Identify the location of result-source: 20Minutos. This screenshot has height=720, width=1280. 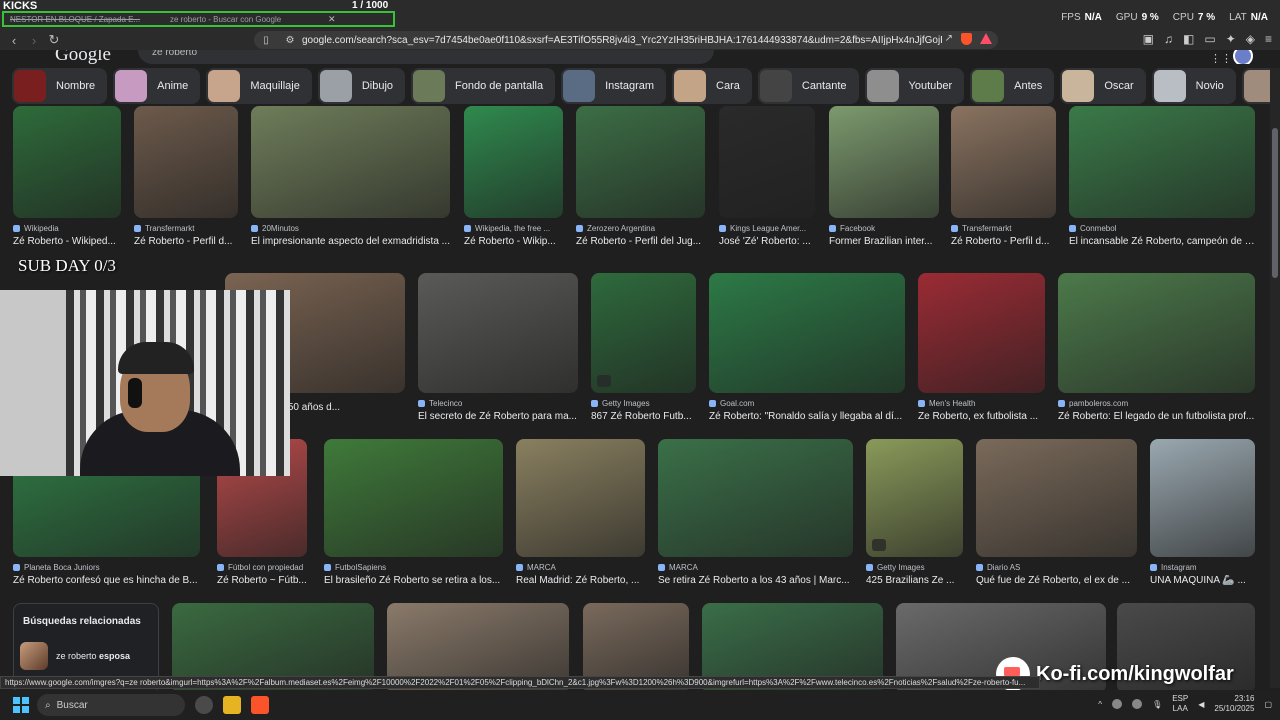
(350, 228).